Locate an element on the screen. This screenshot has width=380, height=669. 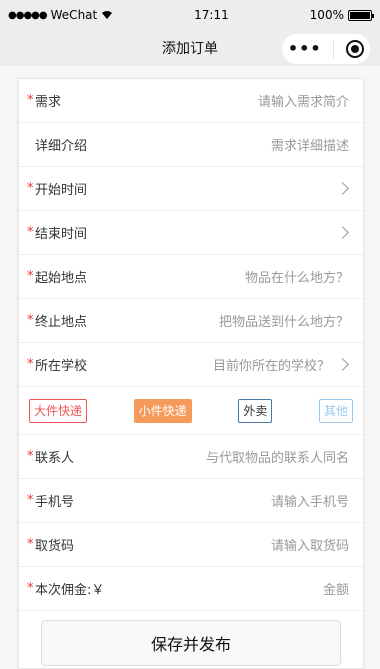
carrier-label: WeChat is located at coordinates (74, 15).